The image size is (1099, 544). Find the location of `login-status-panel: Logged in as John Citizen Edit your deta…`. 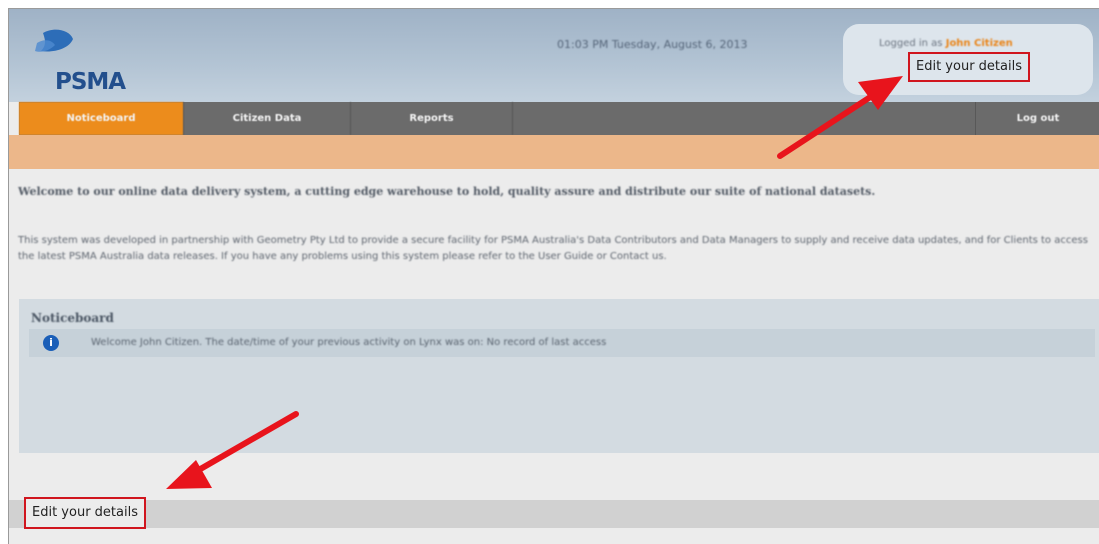

login-status-panel: Logged in as John Citizen Edit your deta… is located at coordinates (968, 59).